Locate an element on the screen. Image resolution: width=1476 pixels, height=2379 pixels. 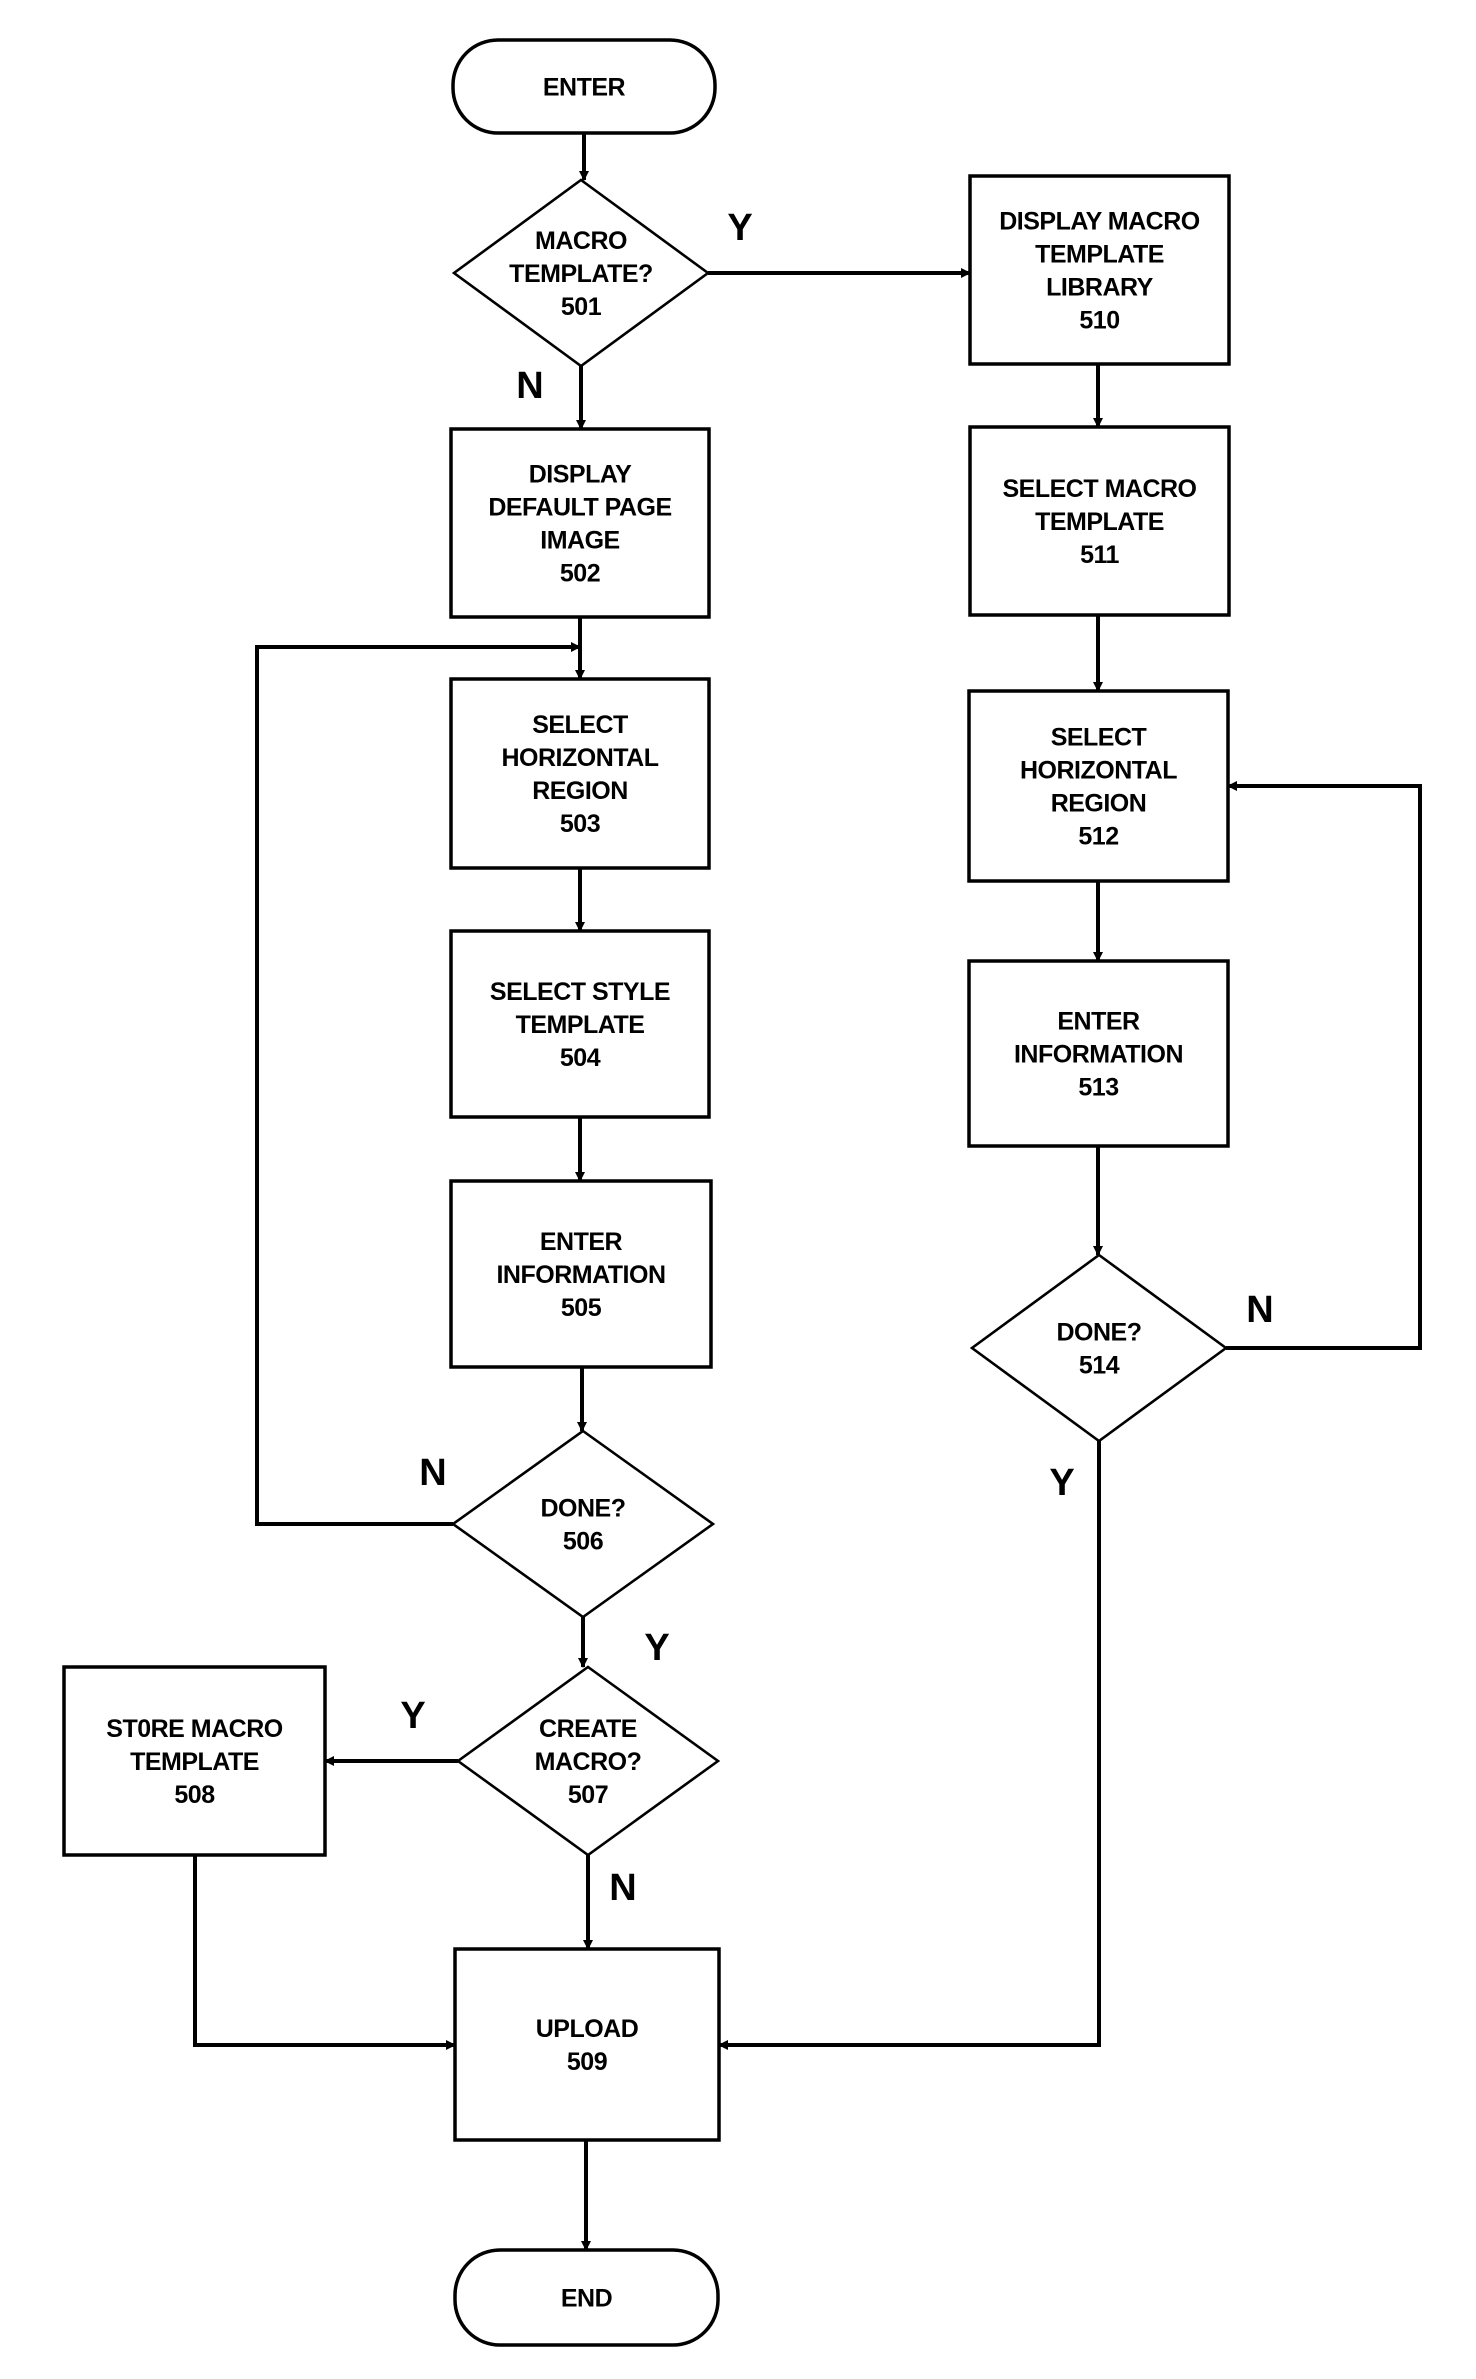
node-501: MACRO TEMPLATE? 501 is located at coordinates (581, 273).